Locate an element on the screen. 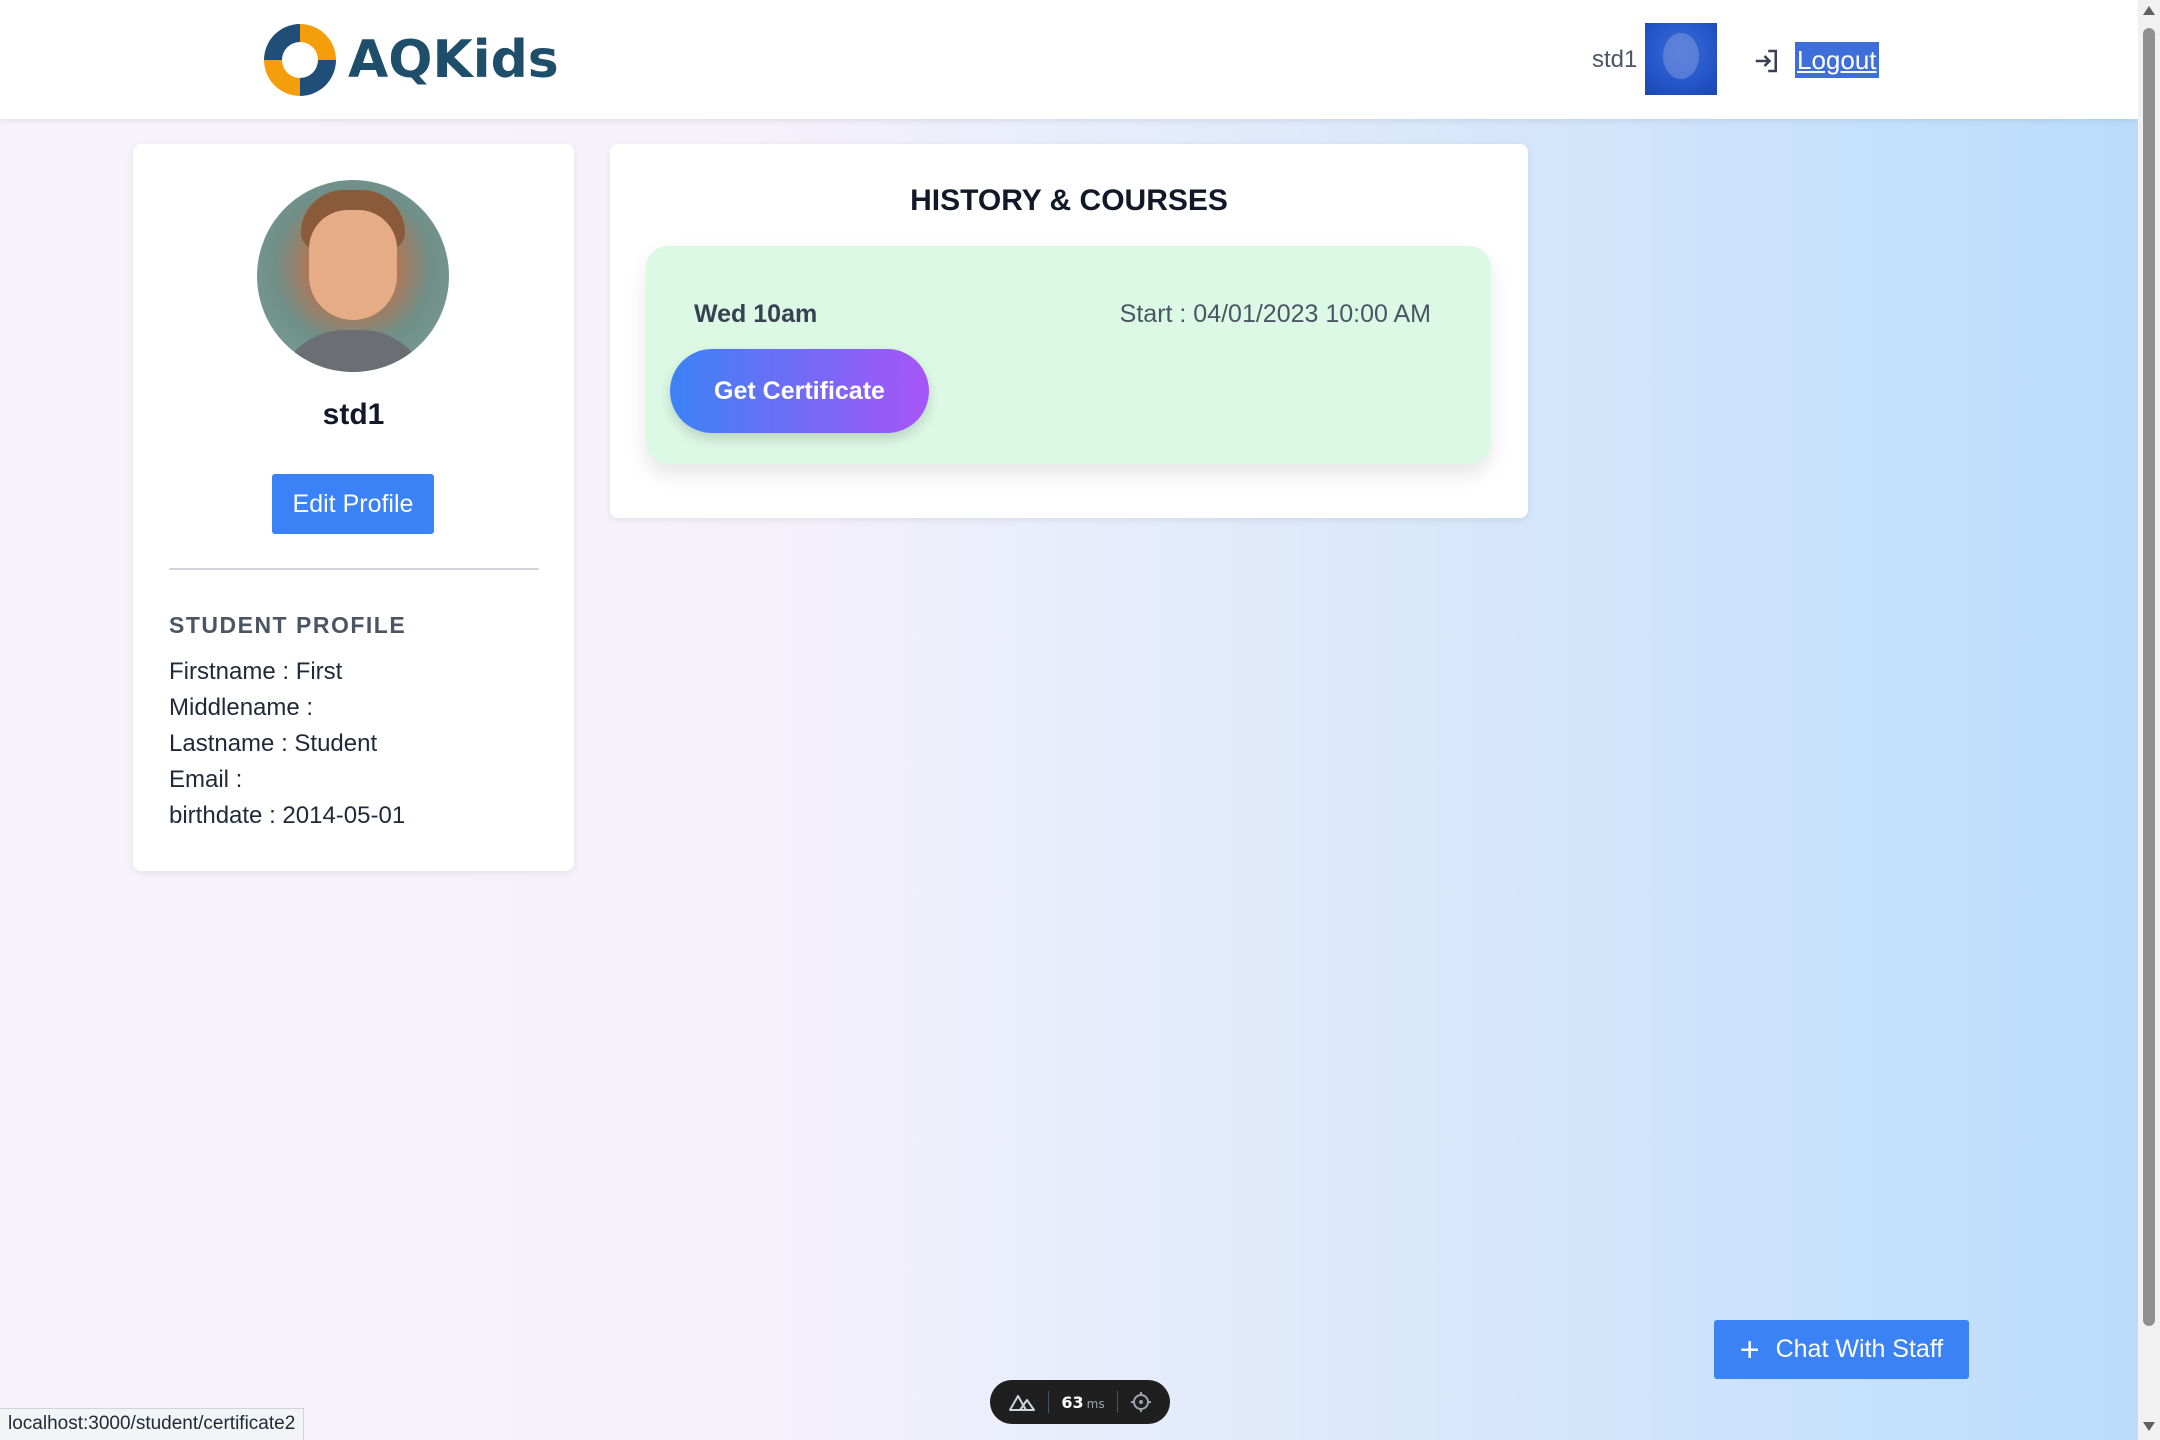  target-icon is located at coordinates (1141, 1402).